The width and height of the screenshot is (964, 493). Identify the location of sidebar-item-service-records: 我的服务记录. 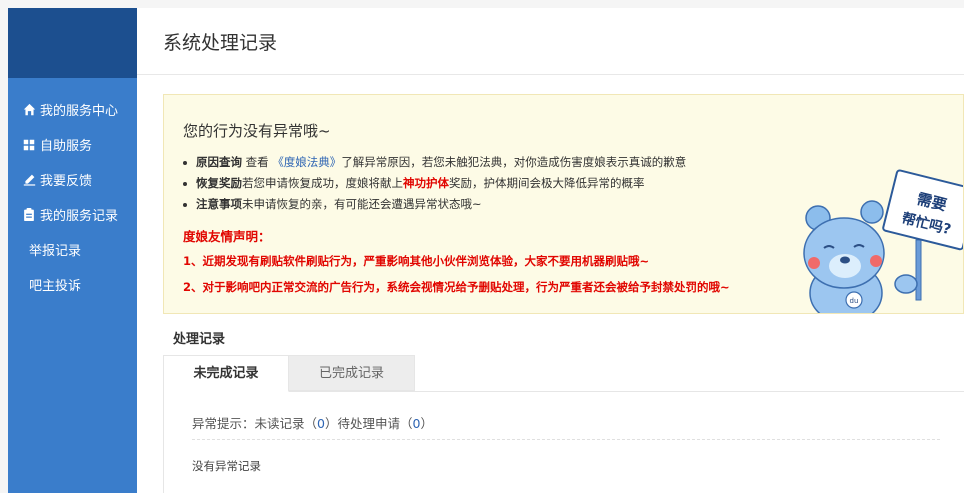
(72, 214).